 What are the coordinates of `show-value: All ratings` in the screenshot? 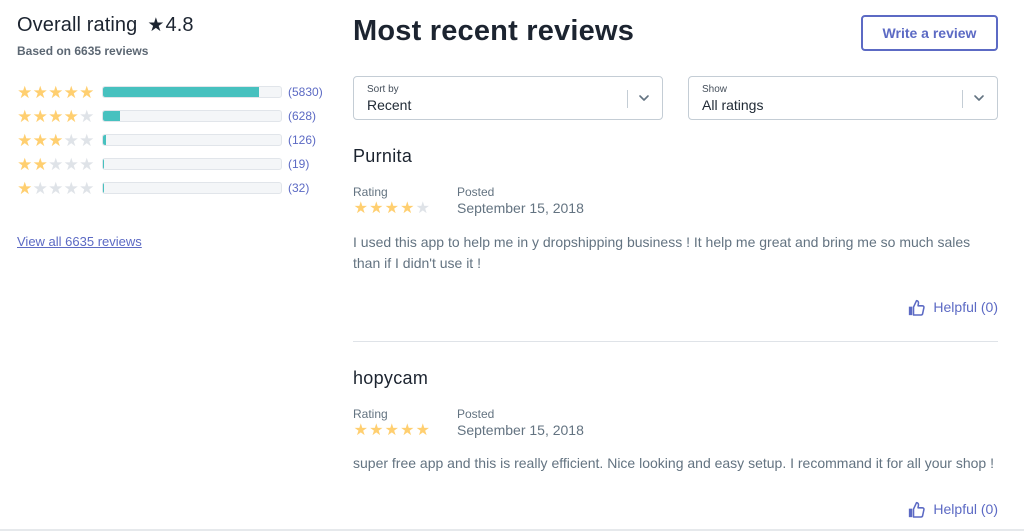 It's located at (733, 105).